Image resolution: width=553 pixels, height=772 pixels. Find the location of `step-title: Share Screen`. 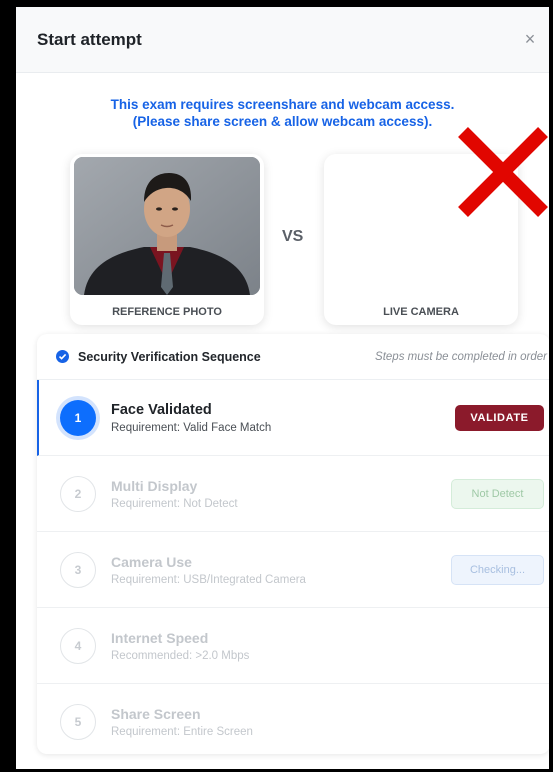

step-title: Share Screen is located at coordinates (156, 714).